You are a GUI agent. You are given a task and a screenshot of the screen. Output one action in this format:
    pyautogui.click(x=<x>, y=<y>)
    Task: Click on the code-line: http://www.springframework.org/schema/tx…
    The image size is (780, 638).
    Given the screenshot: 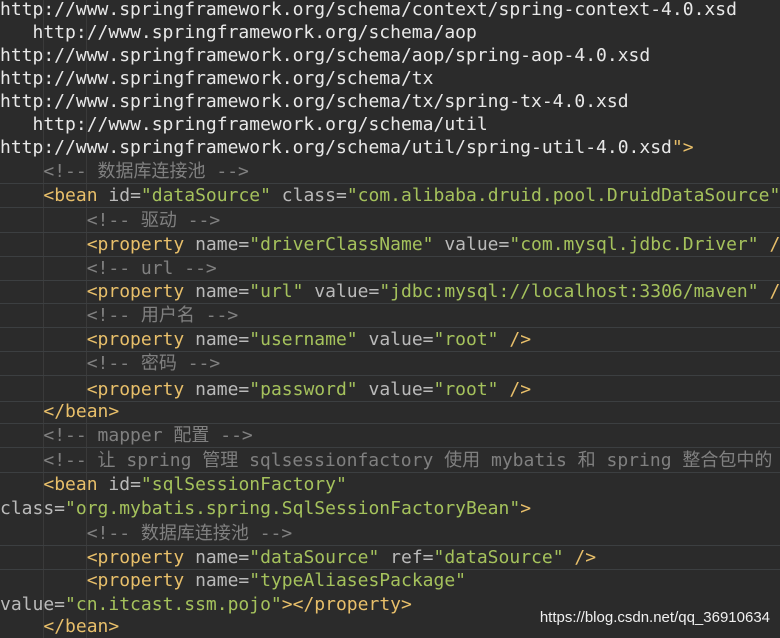 What is the action you would take?
    pyautogui.click(x=390, y=102)
    